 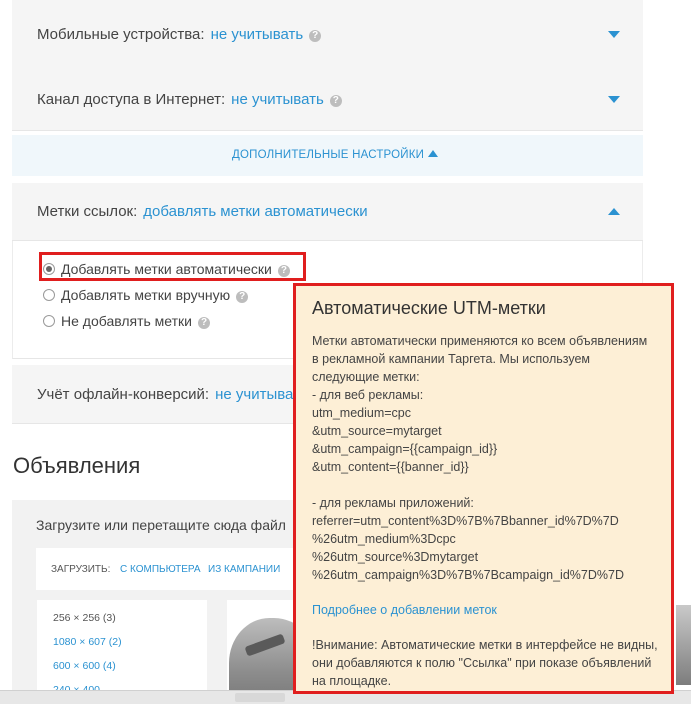 I want to click on side-image-fragment, so click(x=683, y=645).